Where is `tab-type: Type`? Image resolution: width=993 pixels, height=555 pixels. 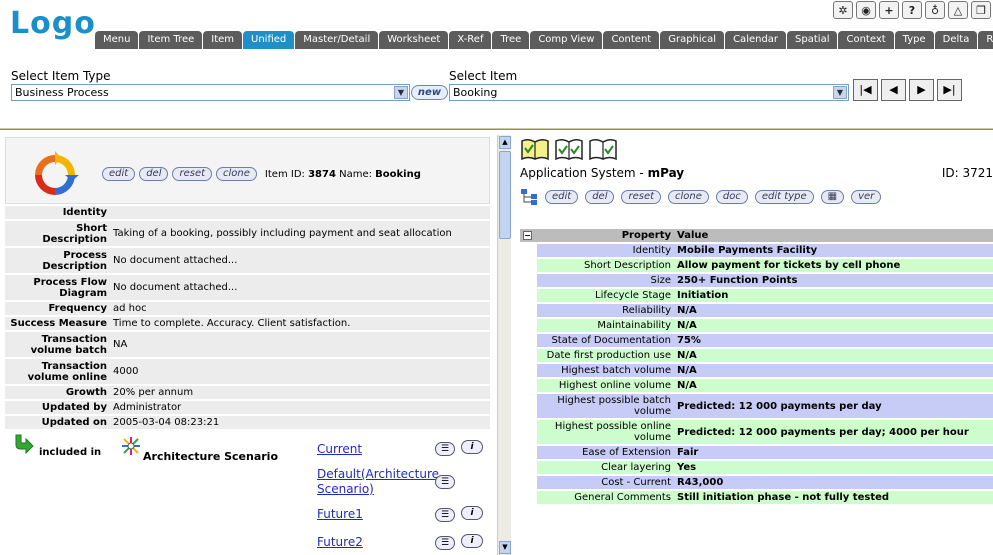
tab-type: Type is located at coordinates (914, 40).